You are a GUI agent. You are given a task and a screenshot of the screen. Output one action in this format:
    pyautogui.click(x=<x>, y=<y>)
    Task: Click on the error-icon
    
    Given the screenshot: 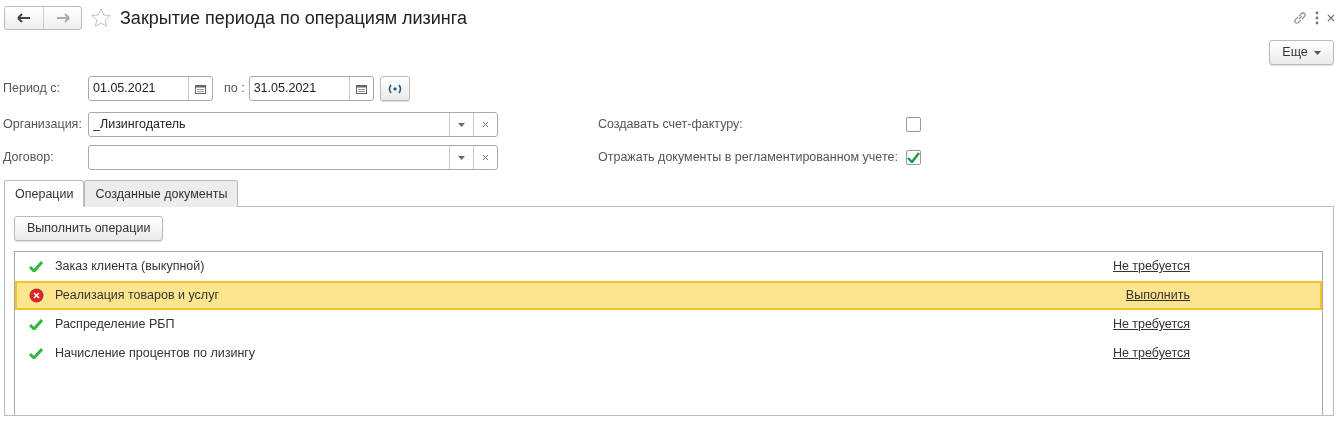 What is the action you would take?
    pyautogui.click(x=36, y=295)
    